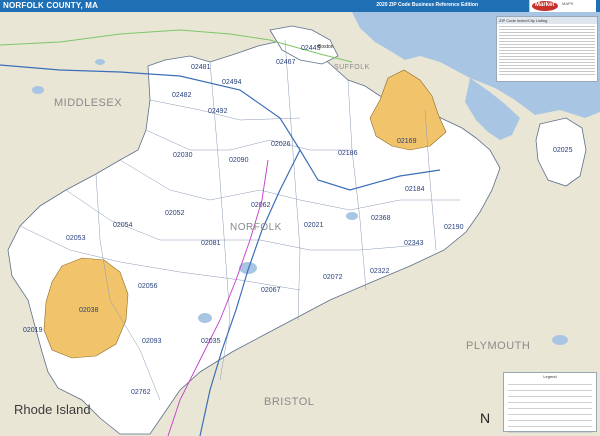 The height and width of the screenshot is (436, 600). I want to click on zip-label: 02053, so click(76, 238).